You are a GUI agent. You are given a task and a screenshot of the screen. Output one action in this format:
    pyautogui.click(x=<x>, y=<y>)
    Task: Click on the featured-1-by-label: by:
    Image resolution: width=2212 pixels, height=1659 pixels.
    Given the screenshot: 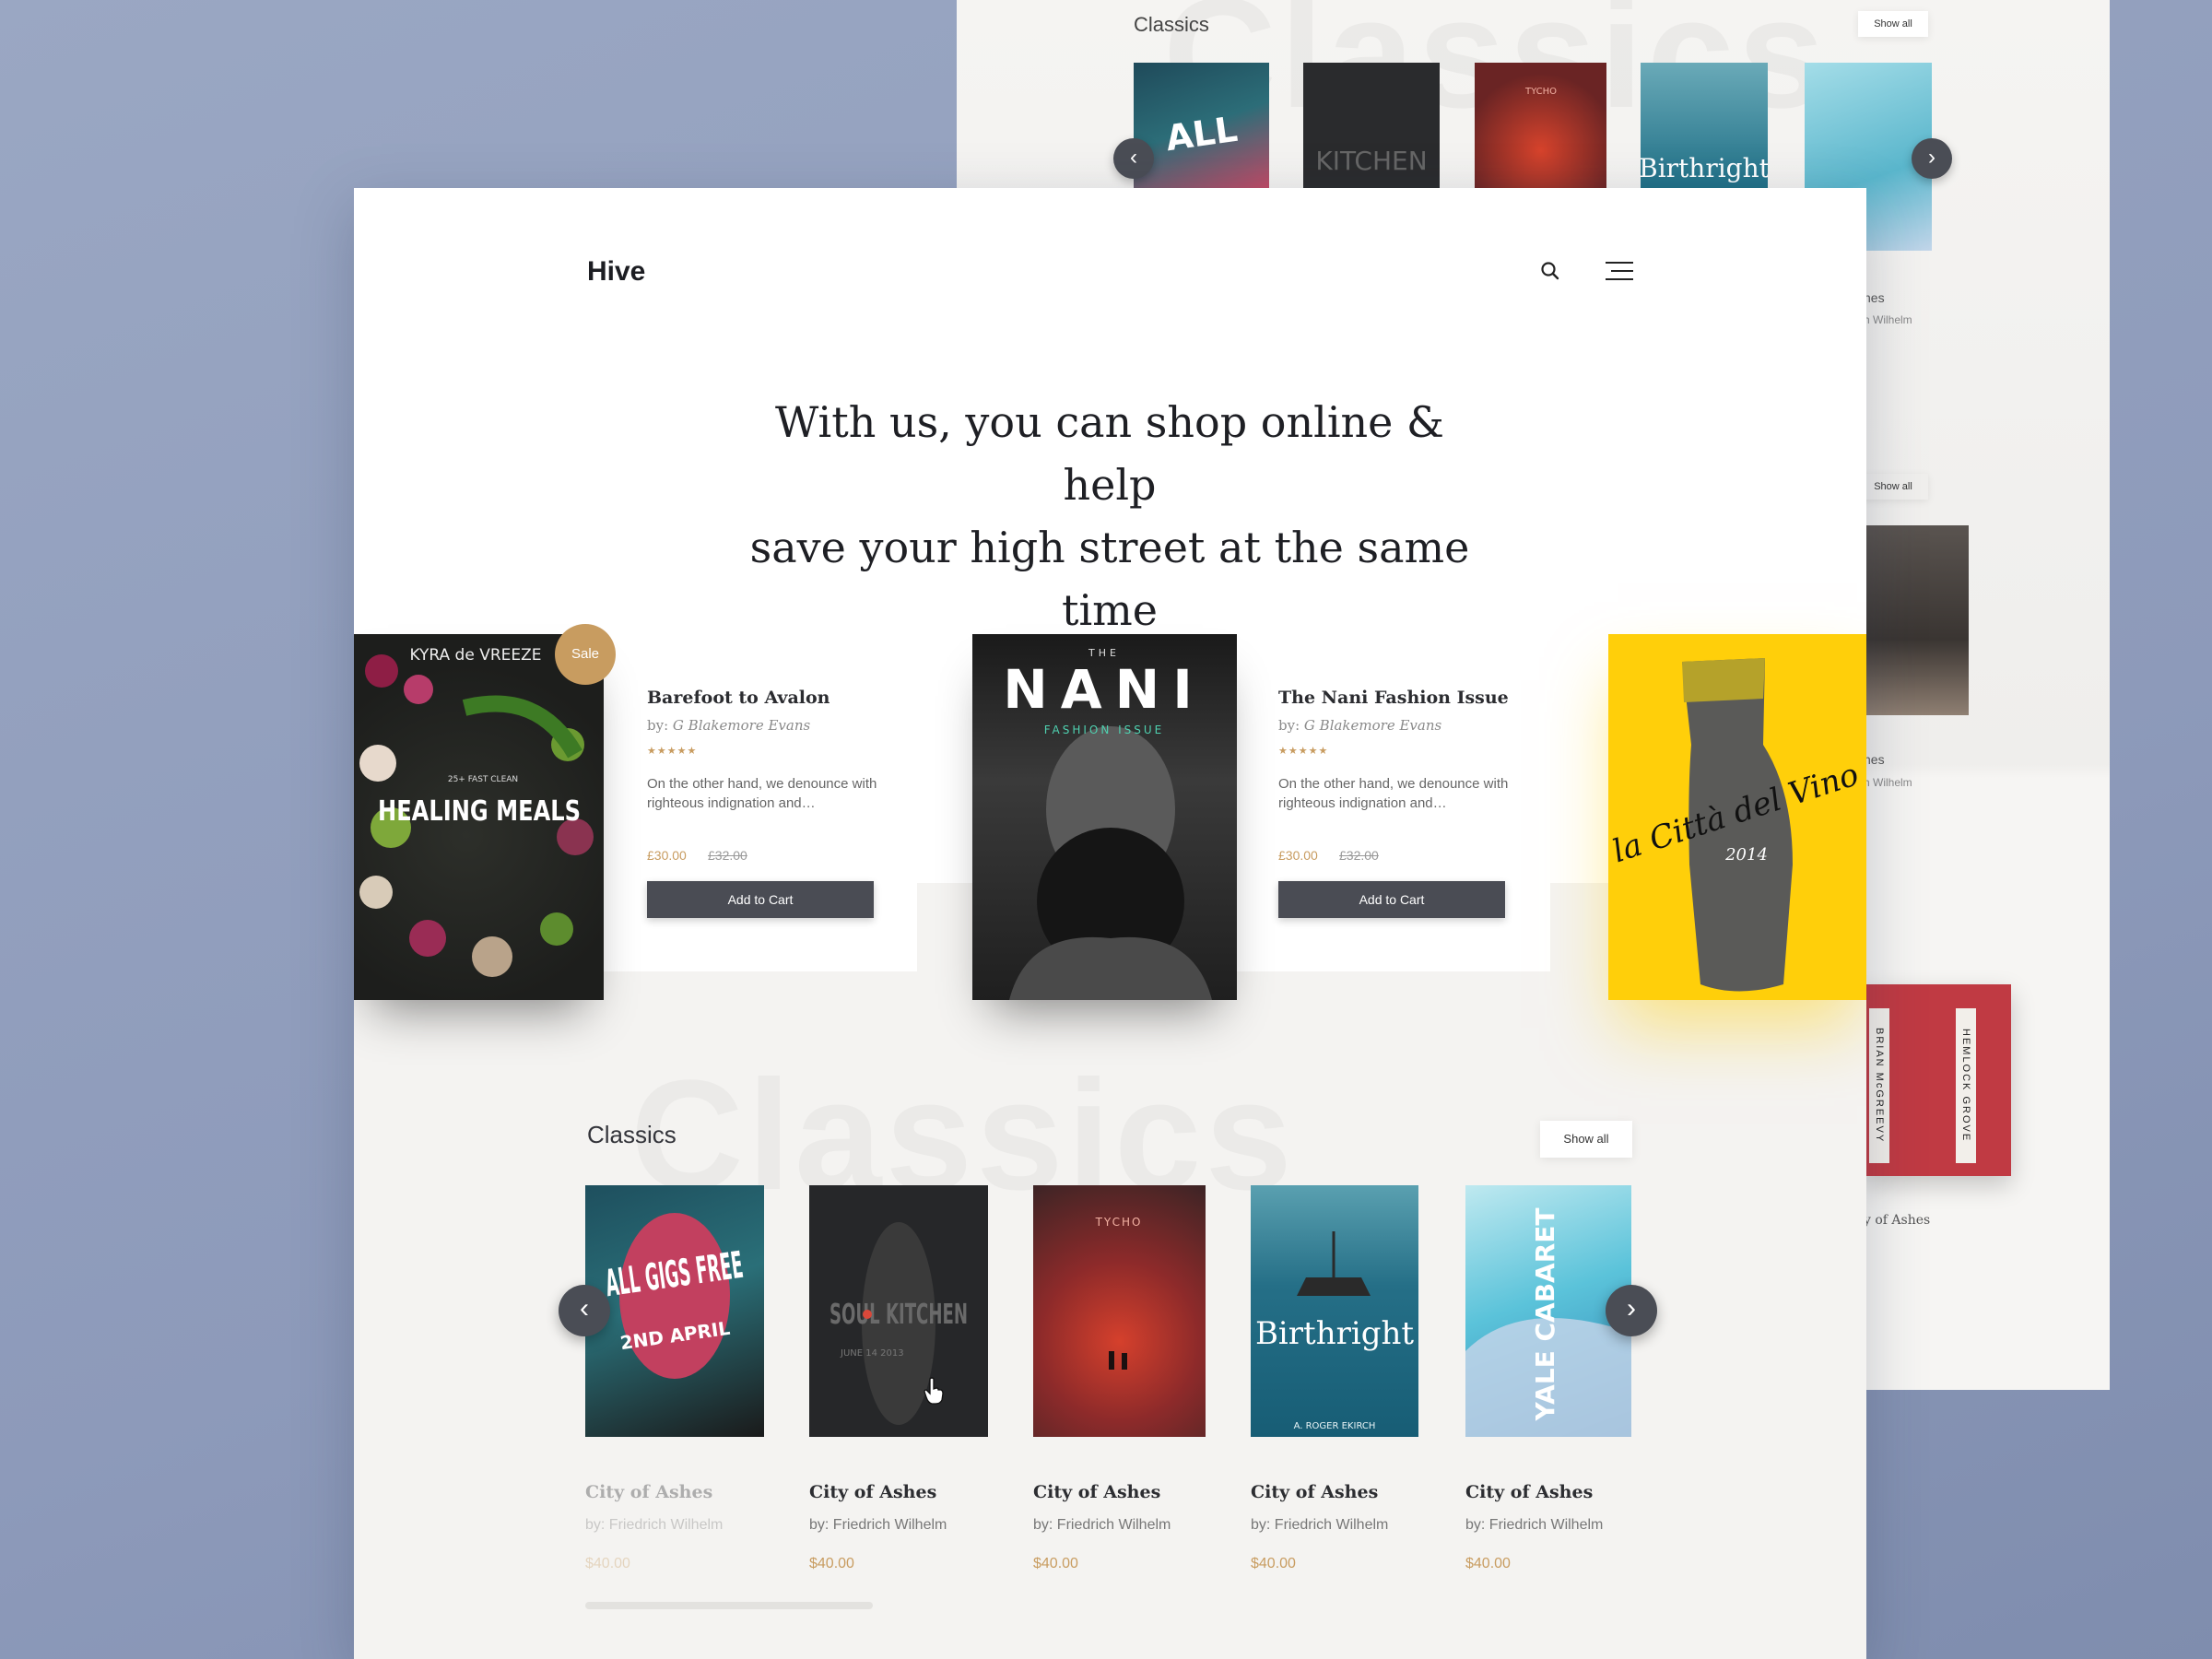 What is the action you would take?
    pyautogui.click(x=658, y=725)
    